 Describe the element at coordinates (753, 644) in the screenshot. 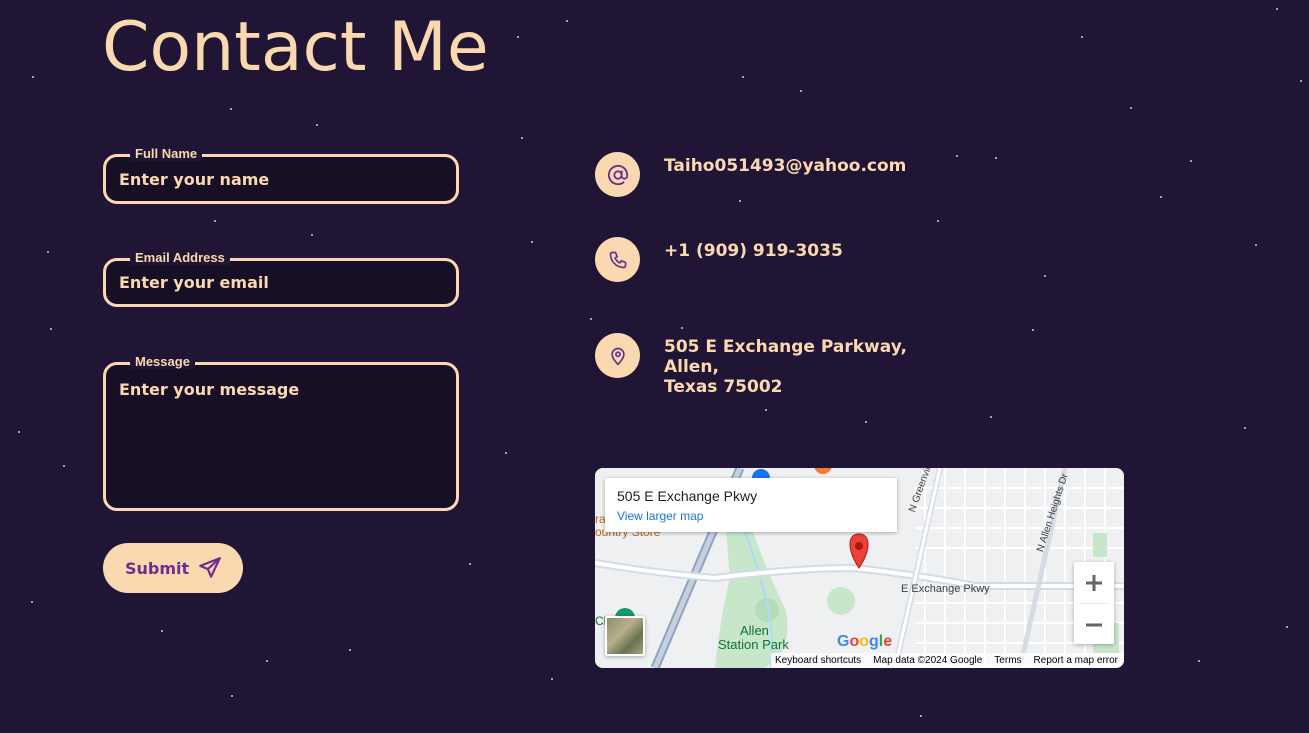

I see `park-label-2: Station Park` at that location.